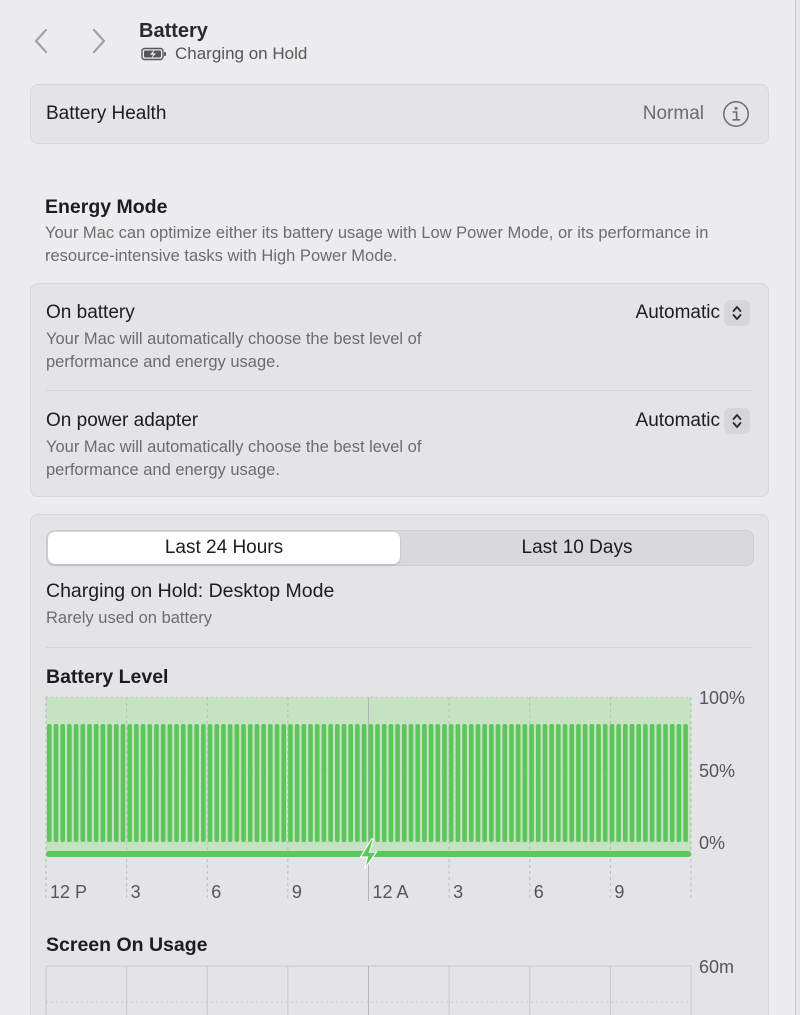 The width and height of the screenshot is (800, 1015). I want to click on forward-button, so click(99, 41).